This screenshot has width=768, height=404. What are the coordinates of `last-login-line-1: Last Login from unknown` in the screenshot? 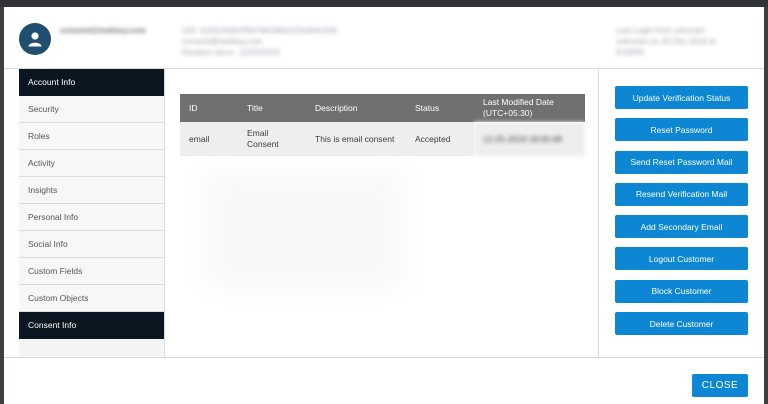 It's located at (661, 30).